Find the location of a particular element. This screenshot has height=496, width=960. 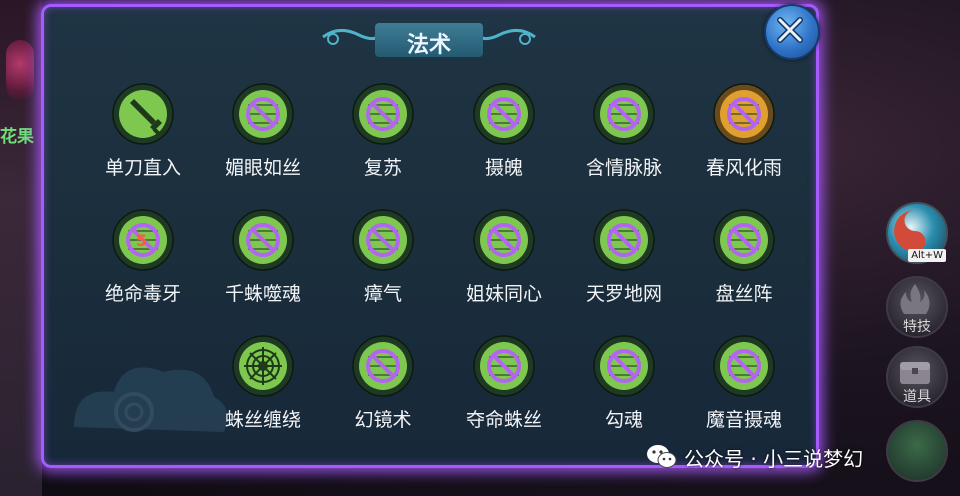

skill-item: 夺命蛛丝 is located at coordinates (504, 390).